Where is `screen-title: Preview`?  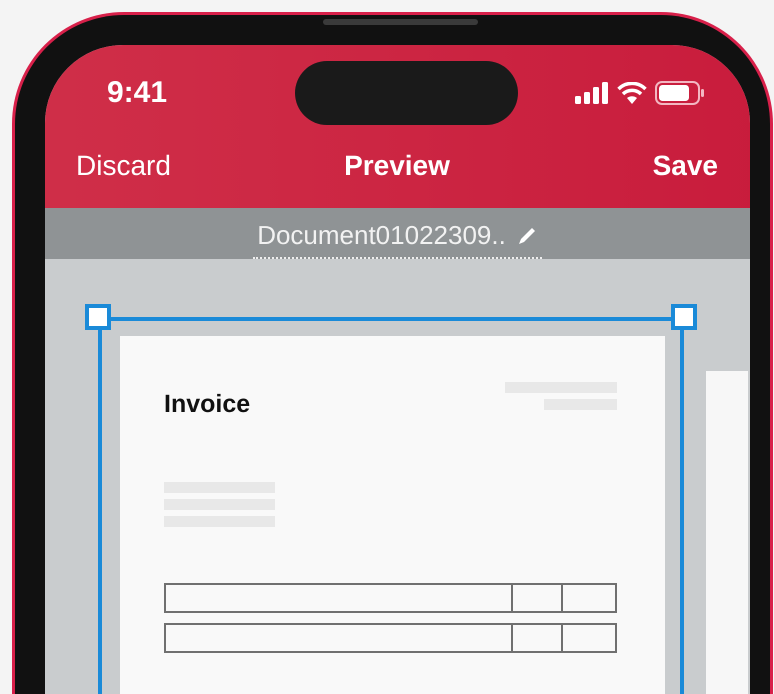
screen-title: Preview is located at coordinates (397, 166).